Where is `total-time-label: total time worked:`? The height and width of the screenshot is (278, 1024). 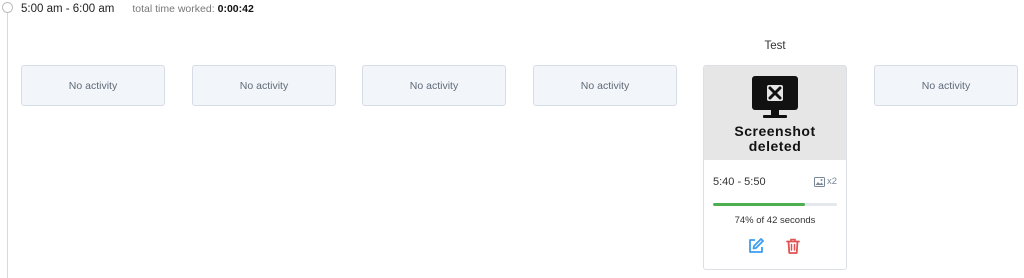
total-time-label: total time worked: is located at coordinates (173, 9).